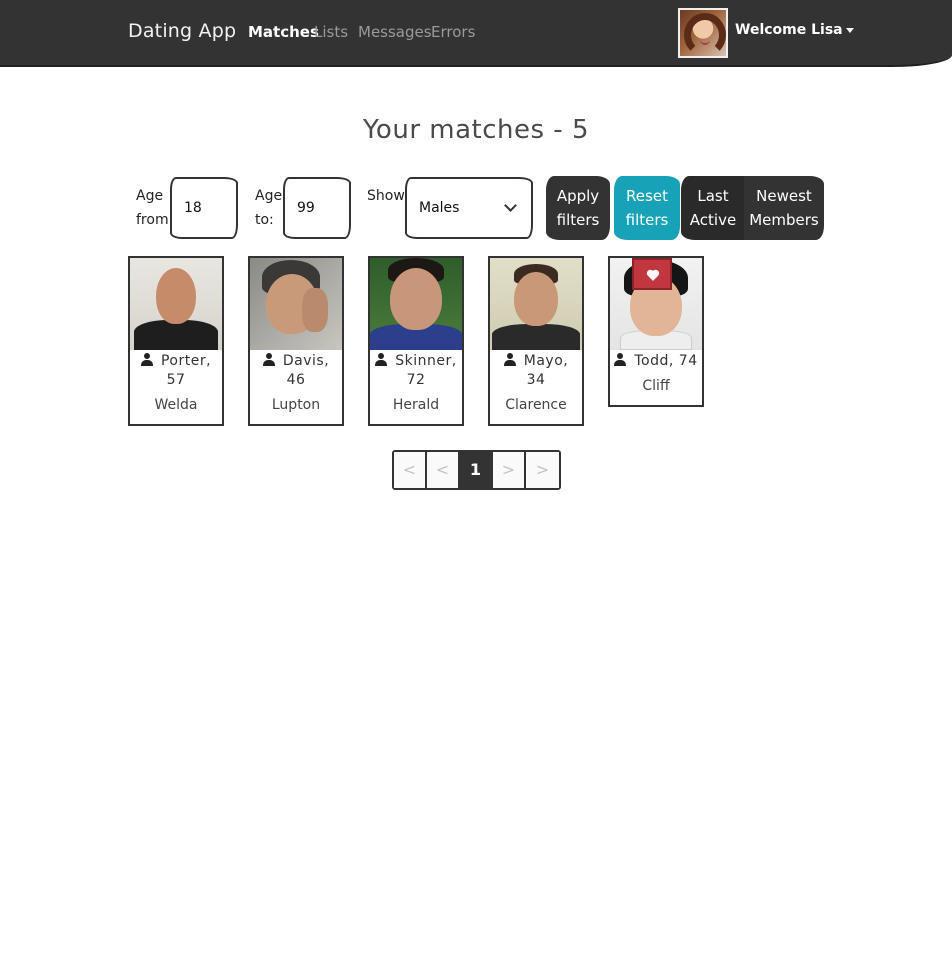 This screenshot has height=955, width=952. What do you see at coordinates (182, 31) in the screenshot?
I see `brand-link: Dating App` at bounding box center [182, 31].